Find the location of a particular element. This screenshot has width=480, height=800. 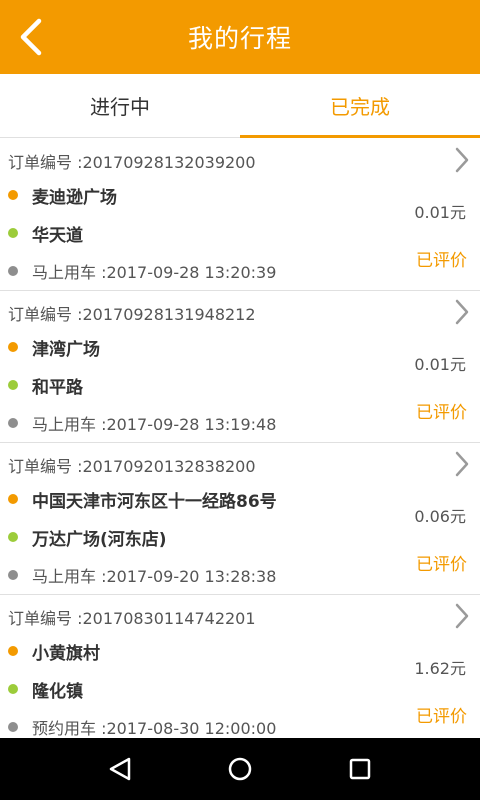

trip-tabs: 进行中 已完成 is located at coordinates (240, 106).